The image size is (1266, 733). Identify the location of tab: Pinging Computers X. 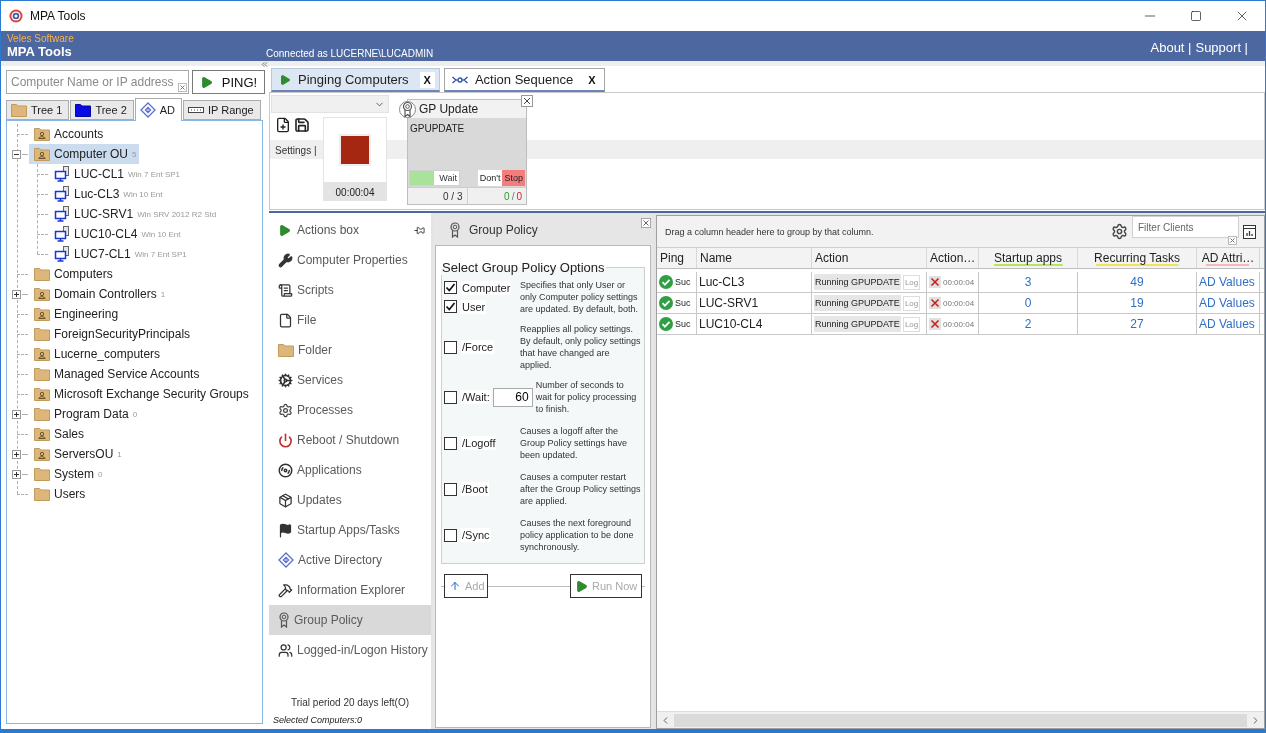
(355, 80).